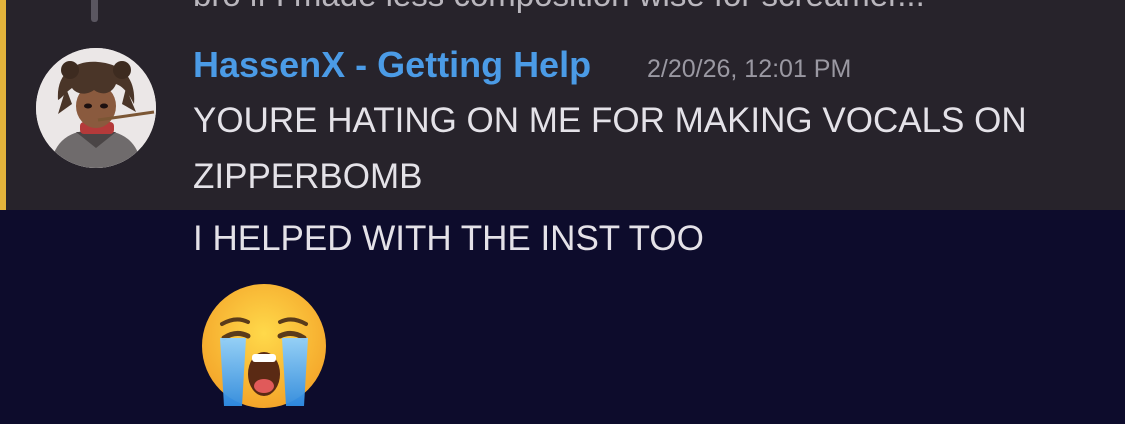 This screenshot has height=424, width=1125. Describe the element at coordinates (610, 120) in the screenshot. I see `message-line: YOURE HATING ON ME FOR MAKING VOCALS ON` at that location.